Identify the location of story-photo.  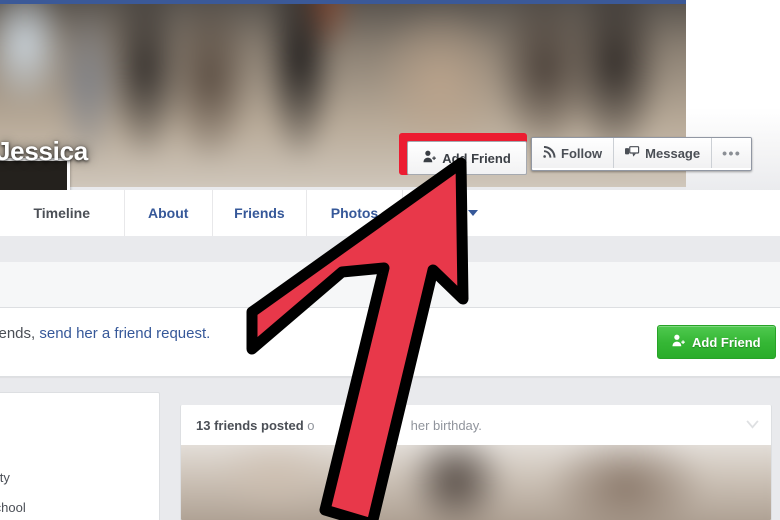
(476, 482).